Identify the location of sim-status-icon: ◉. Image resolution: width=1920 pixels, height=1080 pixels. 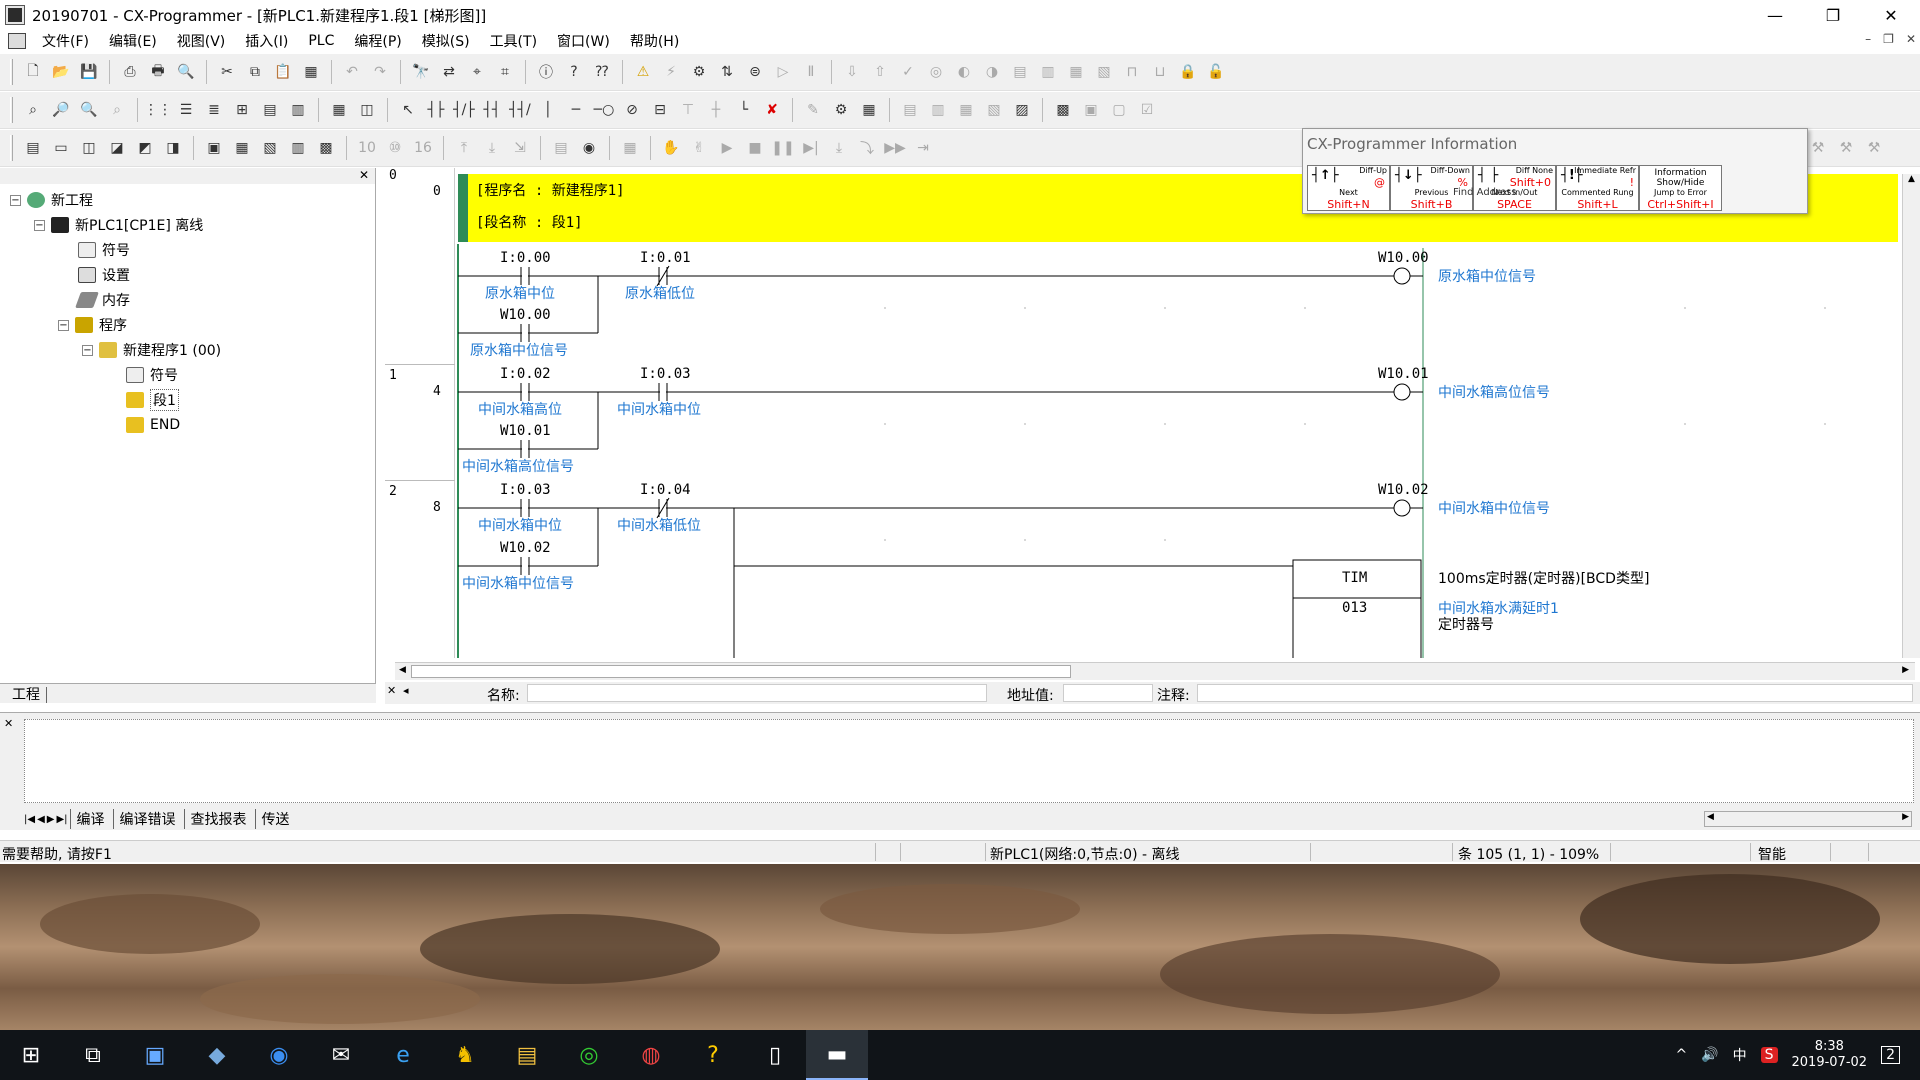
(589, 148).